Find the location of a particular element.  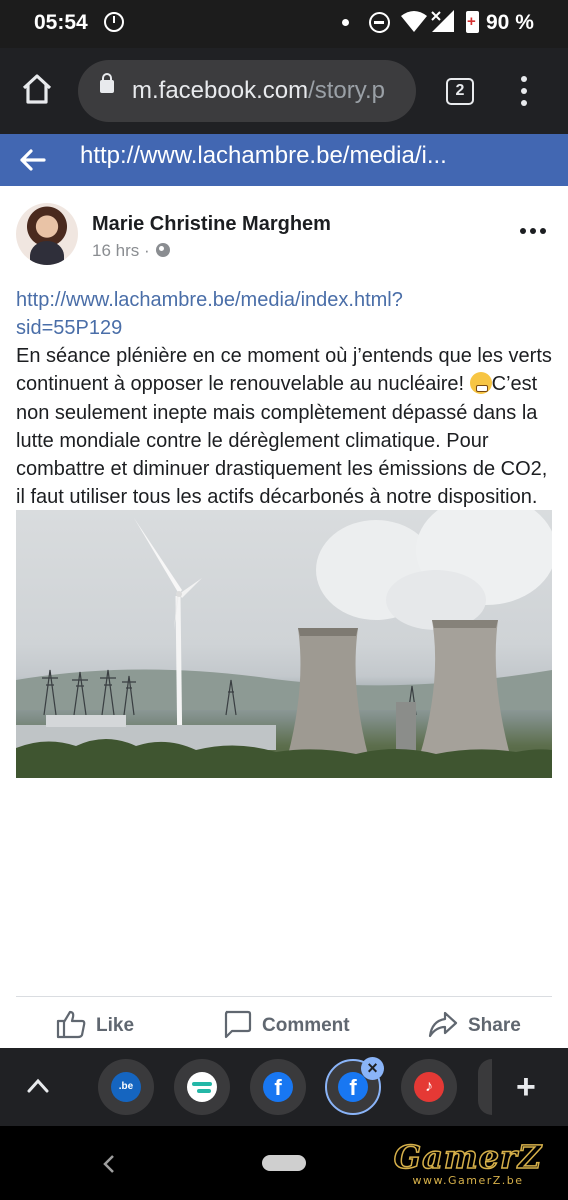

tab-bubble-partial is located at coordinates (485, 1087).